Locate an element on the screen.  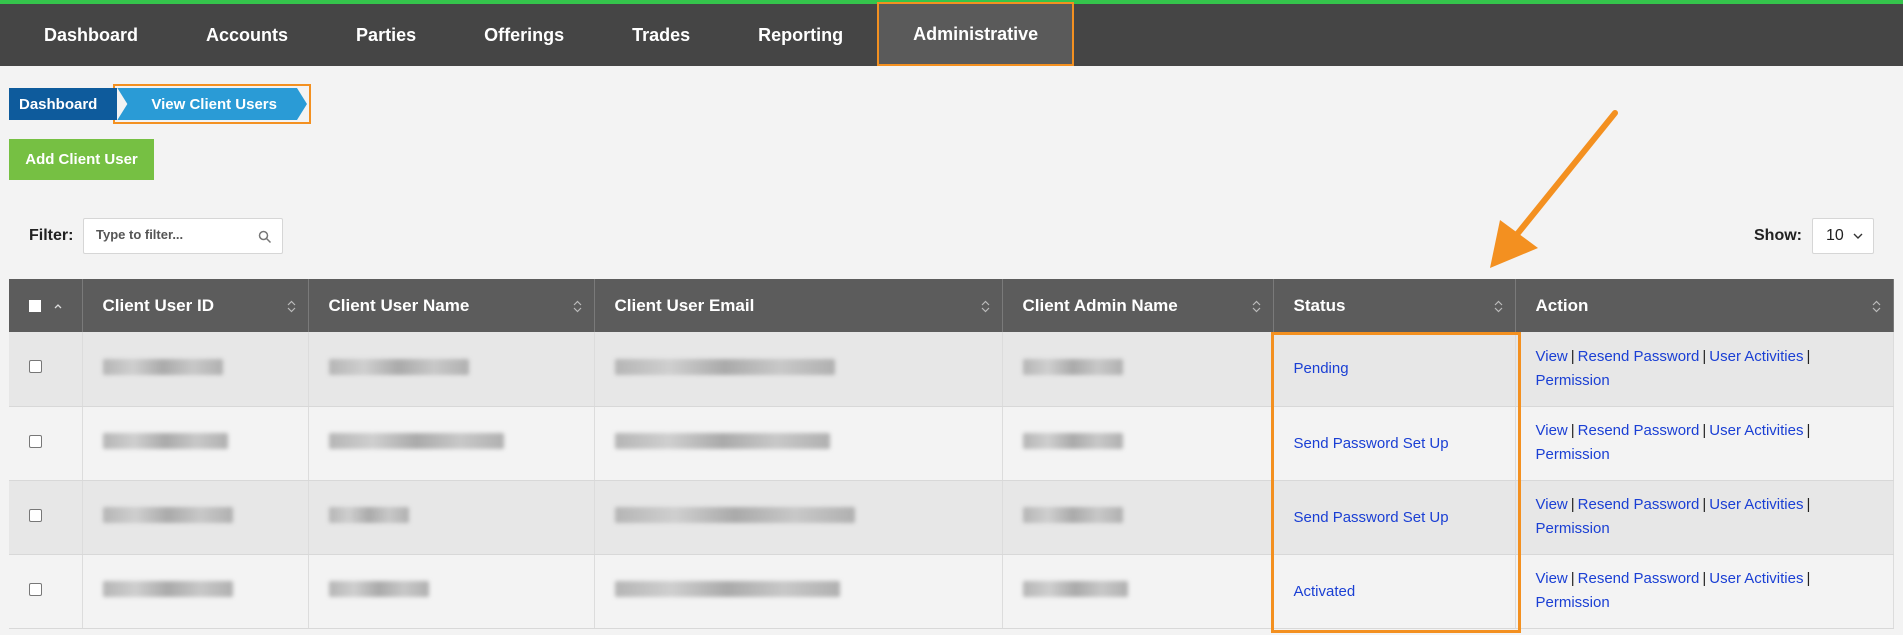
breadcrumb-view-client-users: View Client Users is located at coordinates (212, 104).